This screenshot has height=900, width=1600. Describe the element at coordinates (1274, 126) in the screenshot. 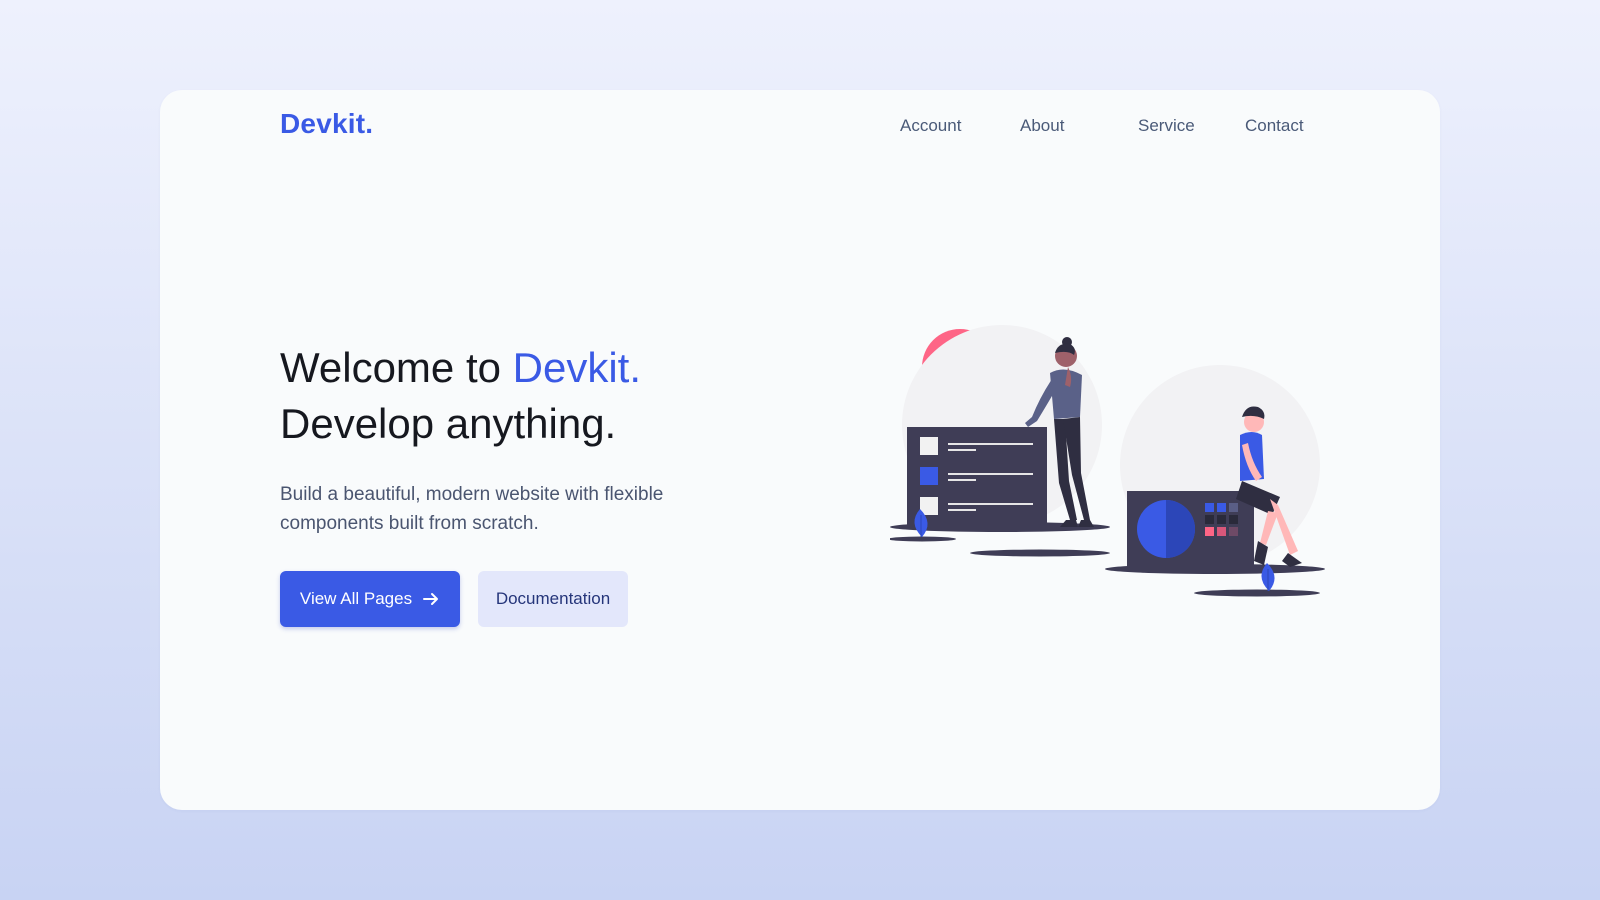

I see `nav-contact: Contact` at that location.